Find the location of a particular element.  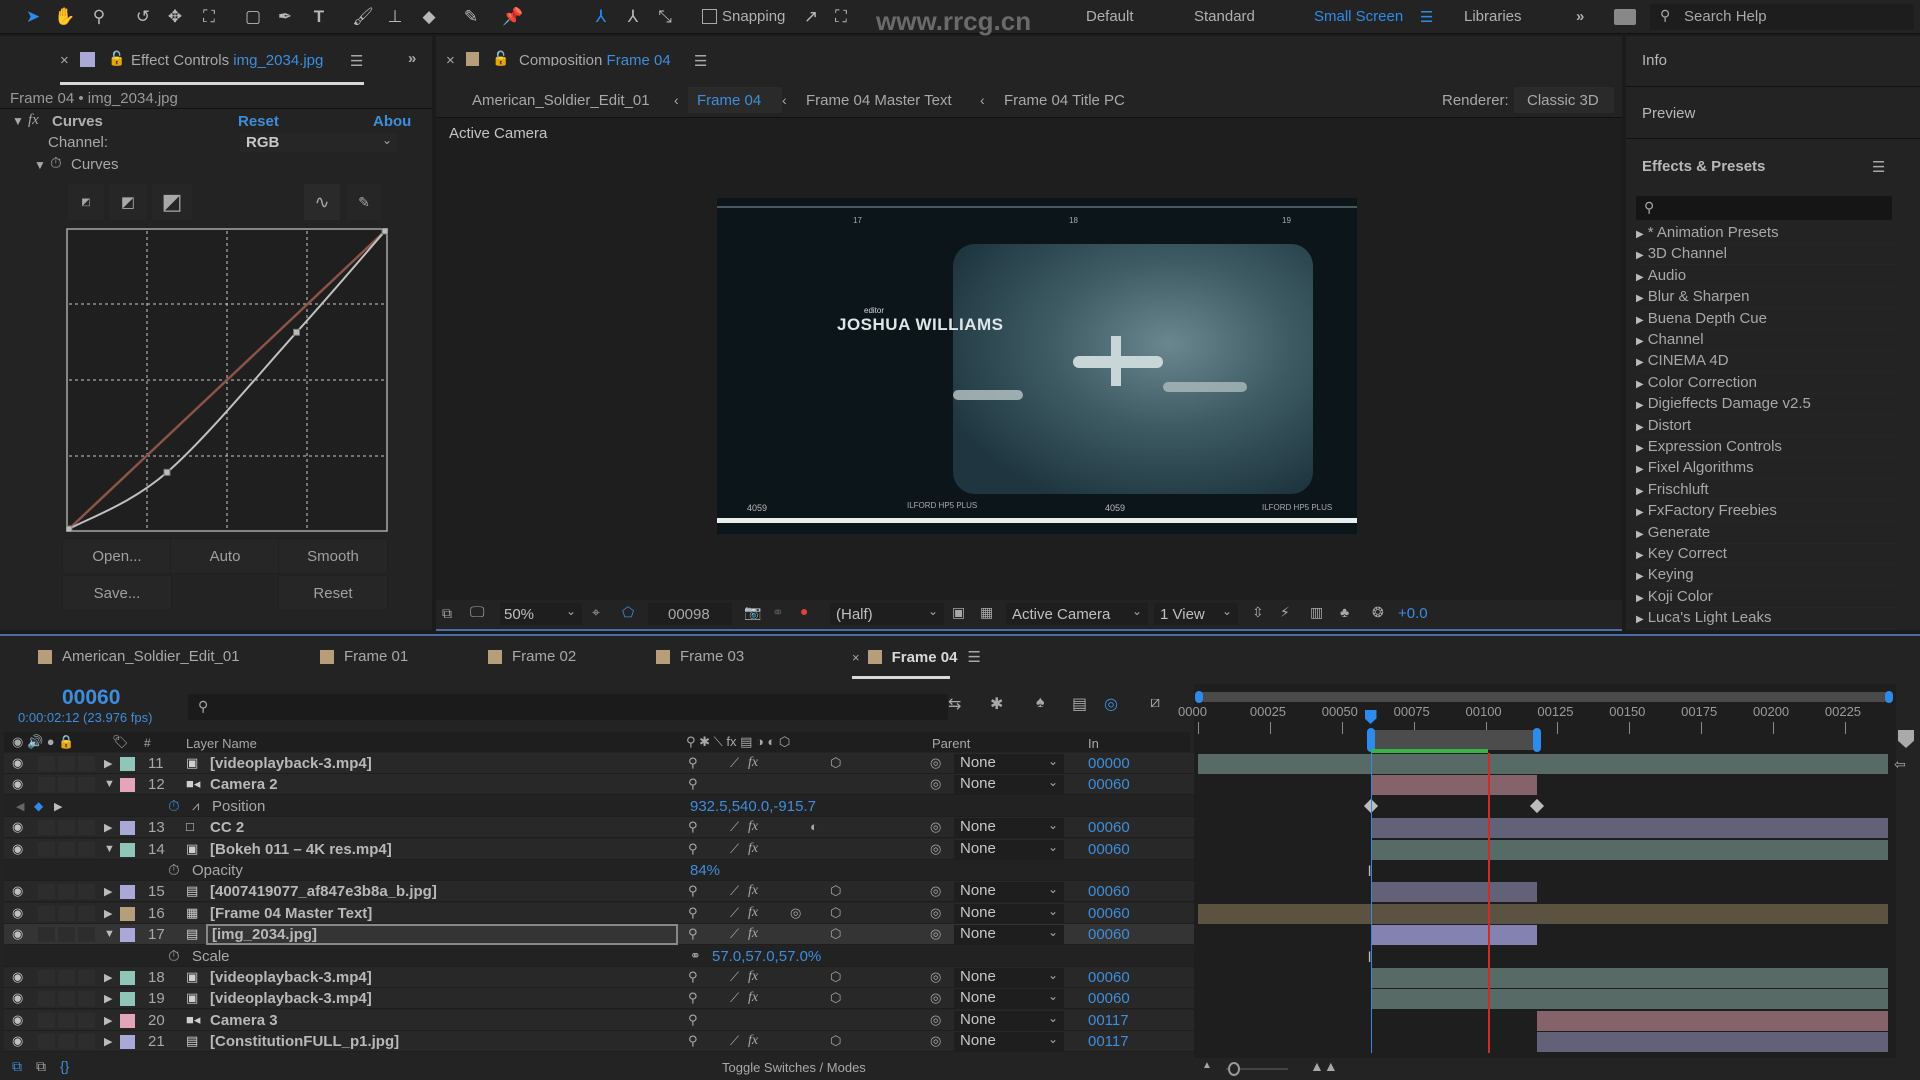

pixel-aspect-icon: ⇳ is located at coordinates (1258, 612).